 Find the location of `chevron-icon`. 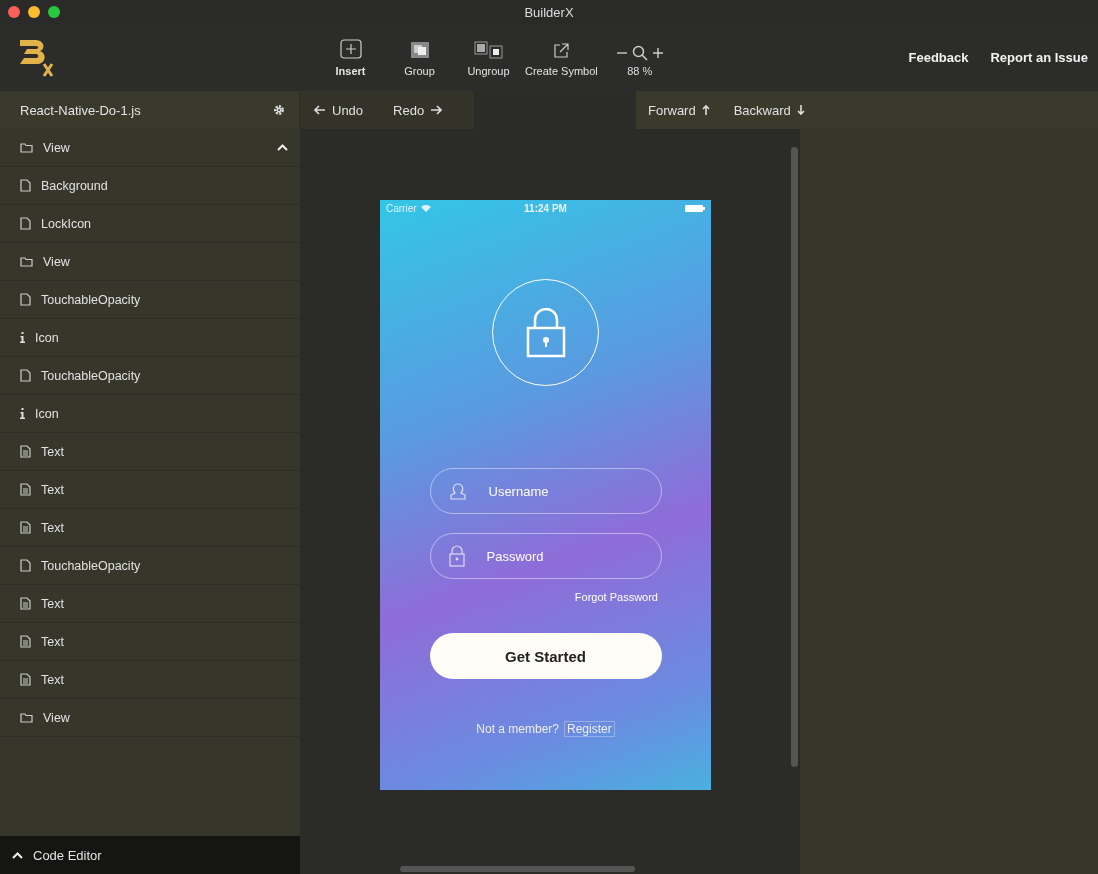

chevron-icon is located at coordinates (17, 855).